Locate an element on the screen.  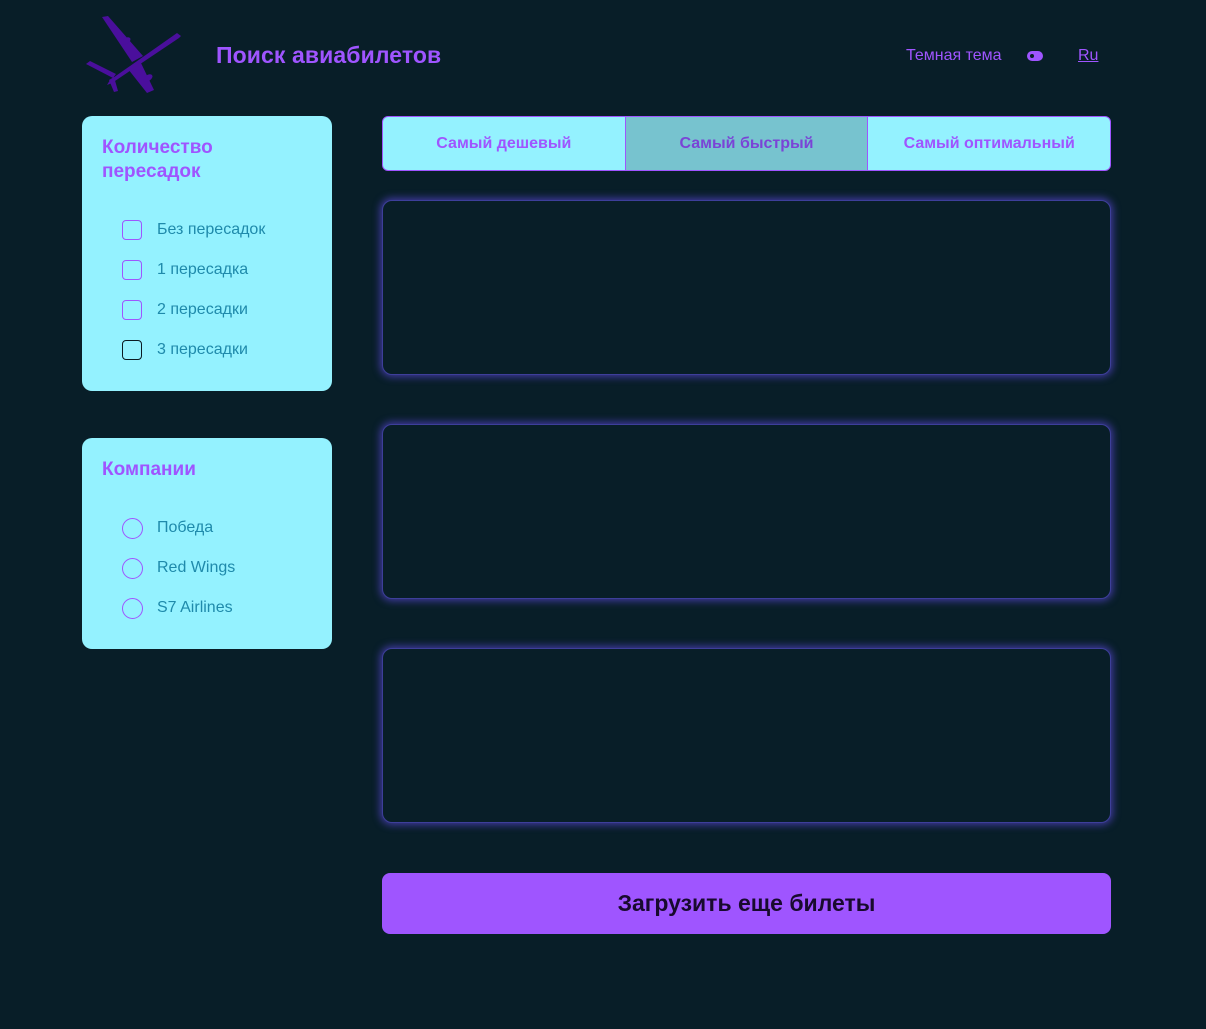
option-label: Без пересадок is located at coordinates (211, 229).